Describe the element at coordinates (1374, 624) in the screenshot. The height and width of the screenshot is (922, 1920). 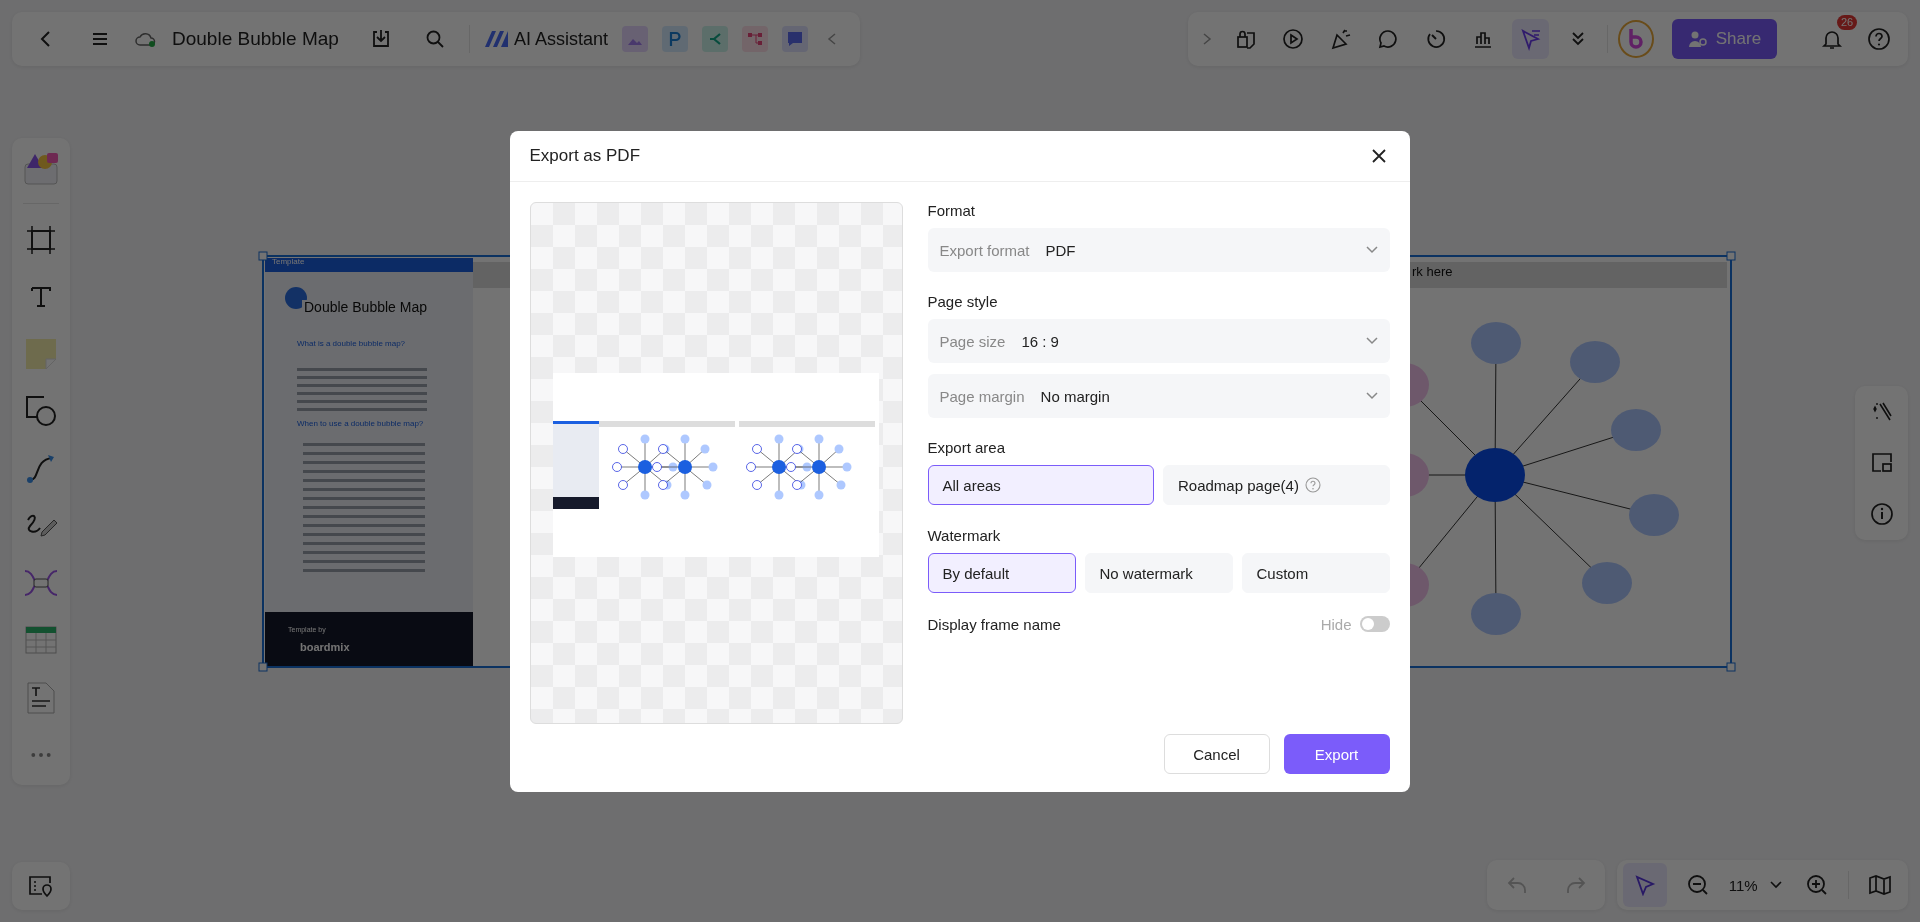
I see `toggle-switch` at that location.